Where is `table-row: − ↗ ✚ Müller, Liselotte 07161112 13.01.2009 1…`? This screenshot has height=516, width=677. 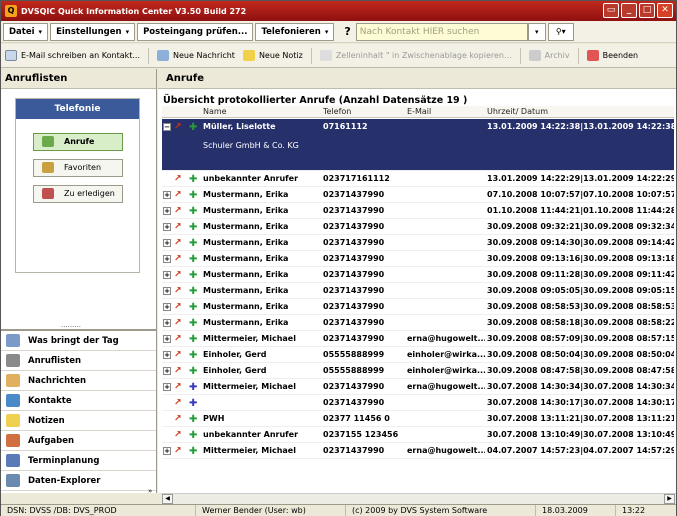
table-row: − ↗ ✚ Müller, Liselotte 07161112 13.01.2009 1… is located at coordinates (418, 145).